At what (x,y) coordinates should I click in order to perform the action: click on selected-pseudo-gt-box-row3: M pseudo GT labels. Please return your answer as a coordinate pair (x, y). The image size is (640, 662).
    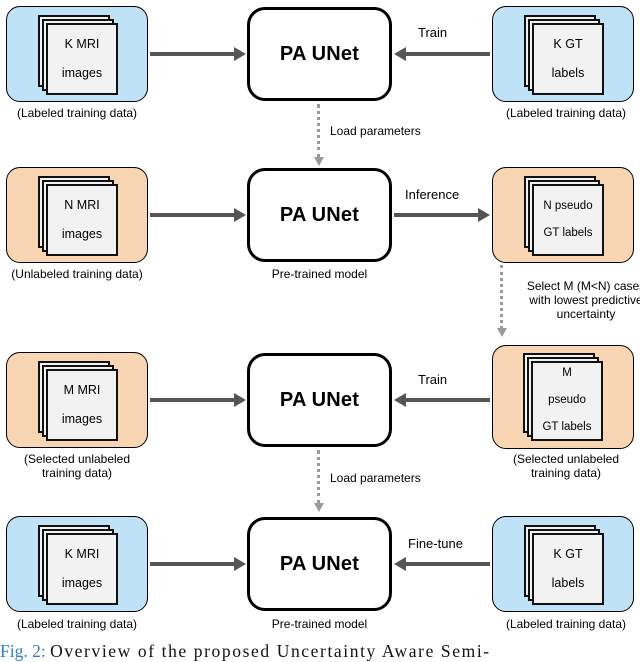
    Looking at the image, I should click on (563, 397).